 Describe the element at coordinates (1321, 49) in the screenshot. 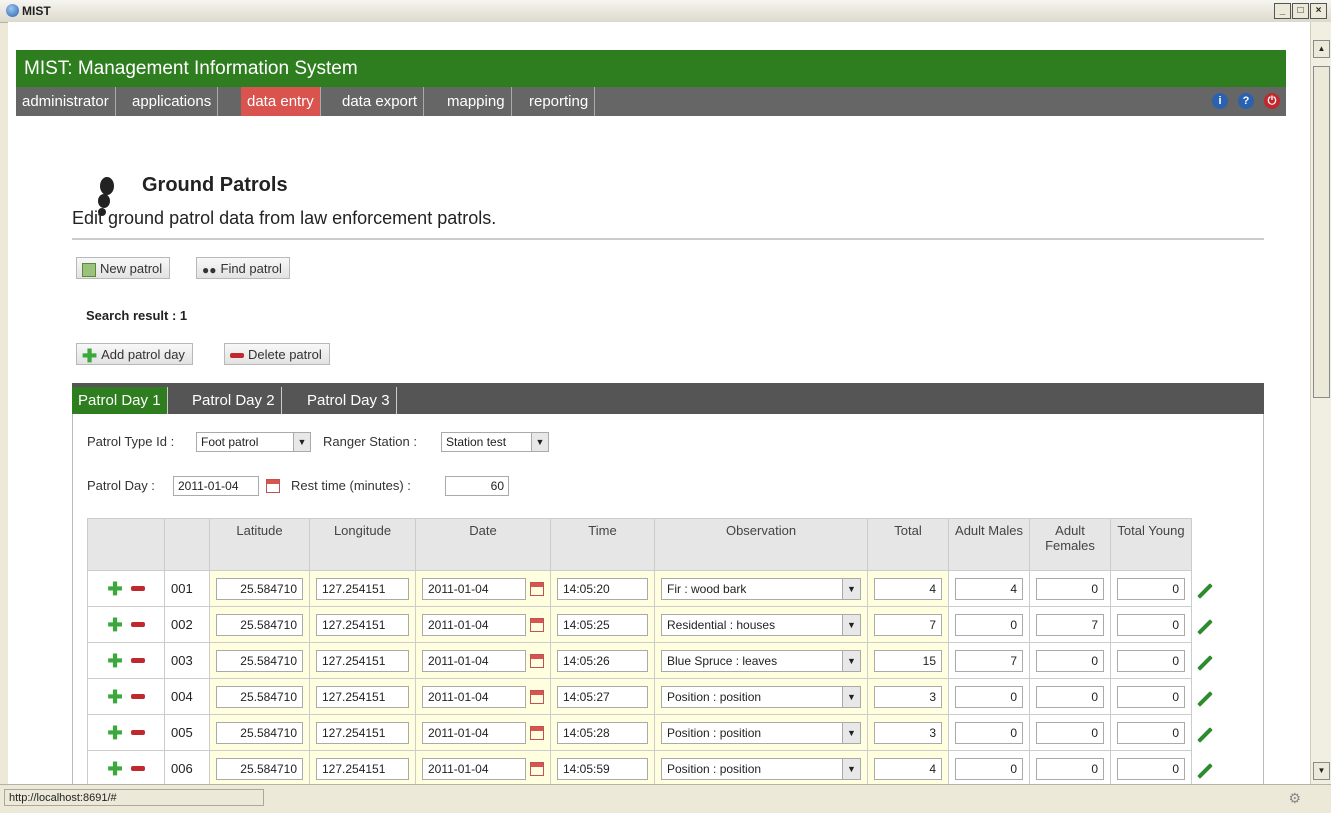

I see `scroll-up-icon: ▲` at that location.